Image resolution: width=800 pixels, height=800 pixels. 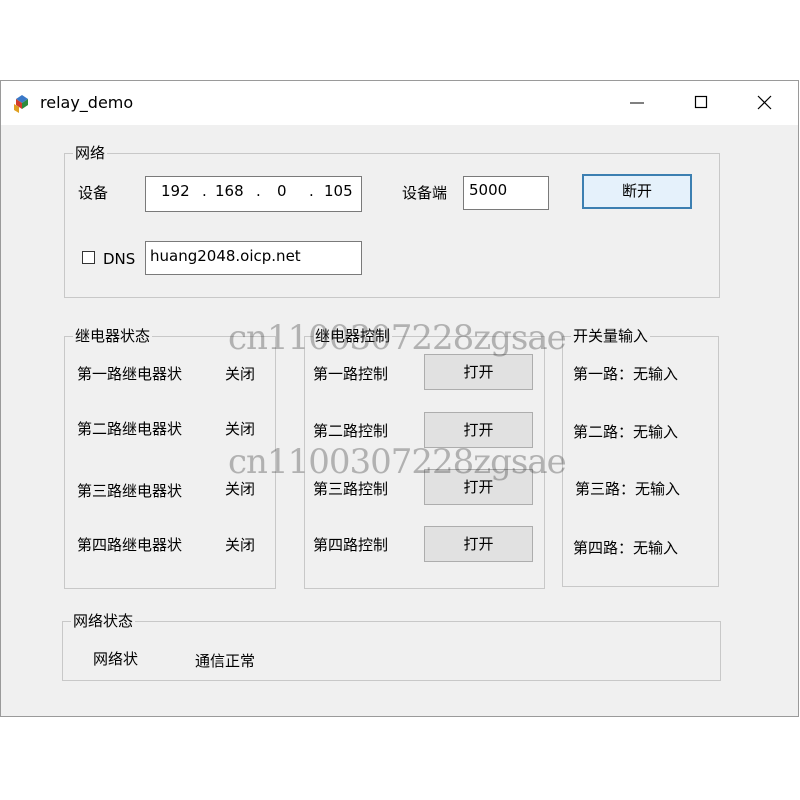 I want to click on close-icon, so click(x=764, y=102).